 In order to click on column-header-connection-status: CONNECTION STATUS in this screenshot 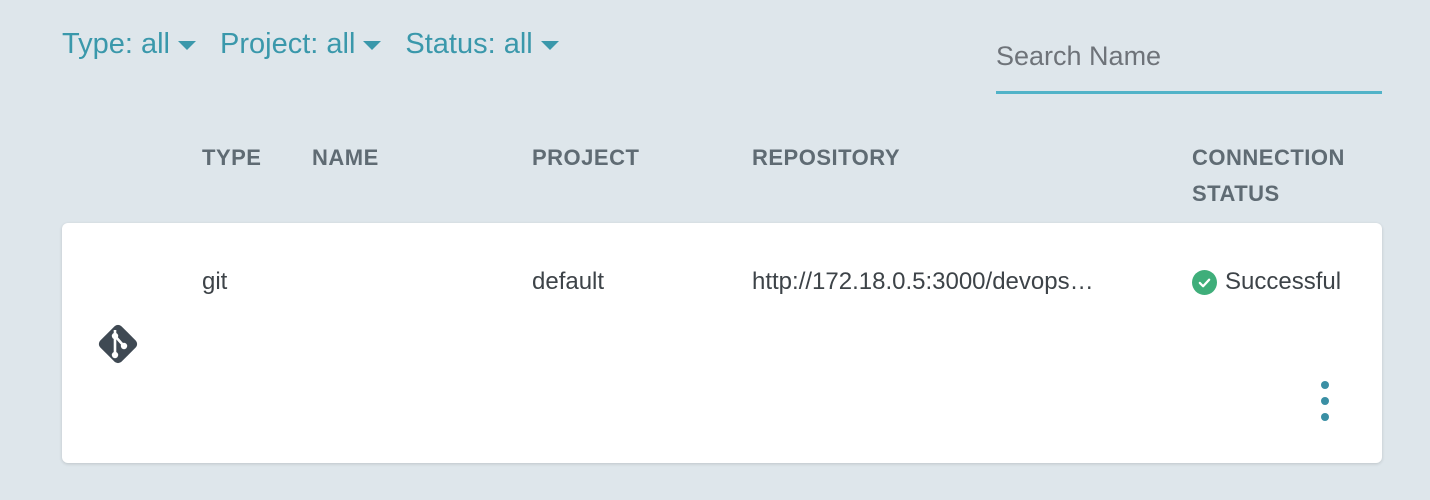, I will do `click(1268, 176)`.